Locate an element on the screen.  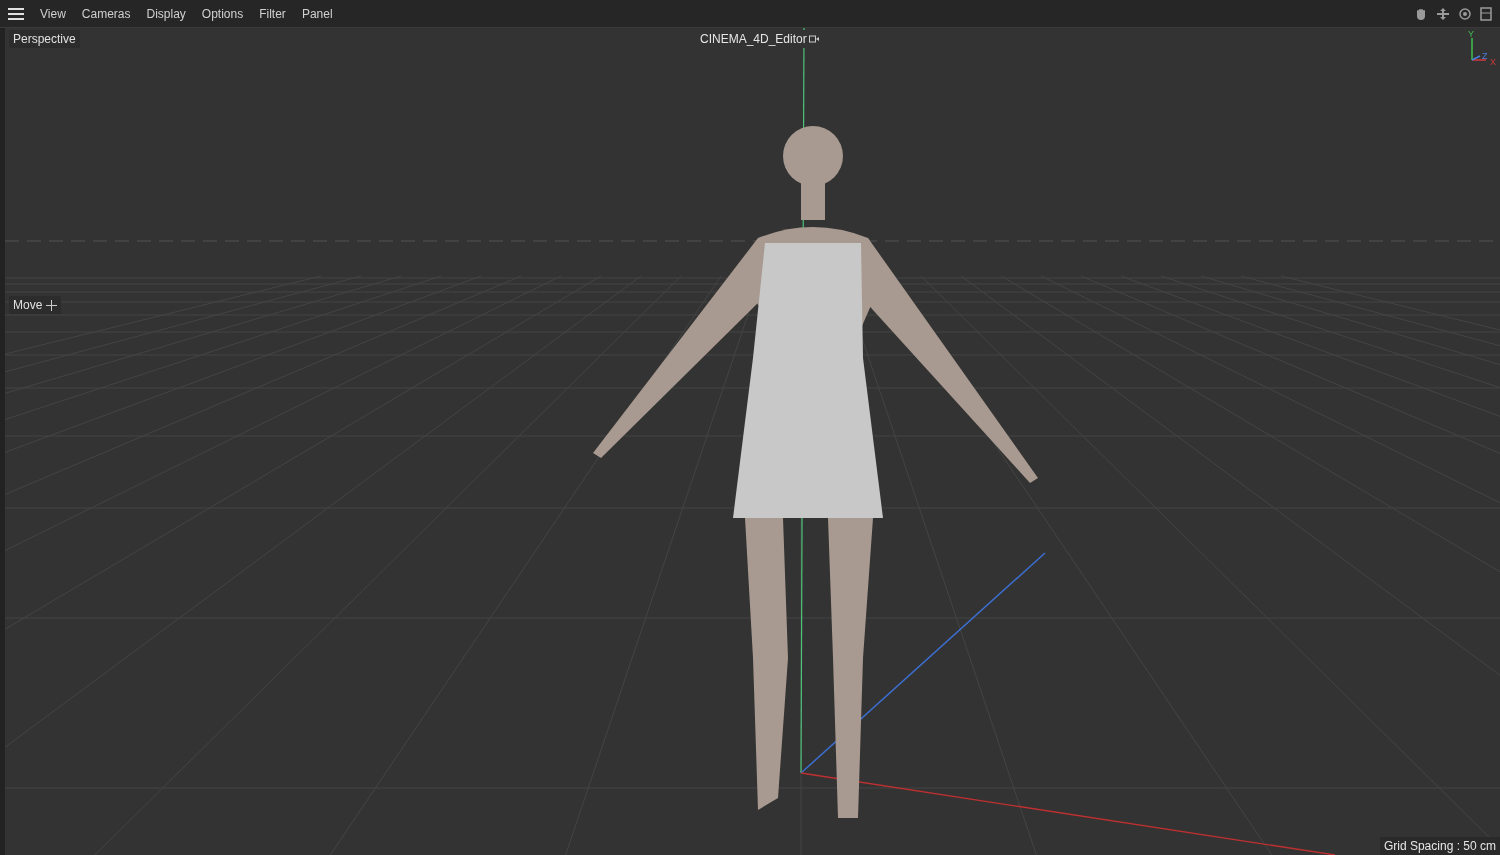
menu-item: Display is located at coordinates (166, 13).